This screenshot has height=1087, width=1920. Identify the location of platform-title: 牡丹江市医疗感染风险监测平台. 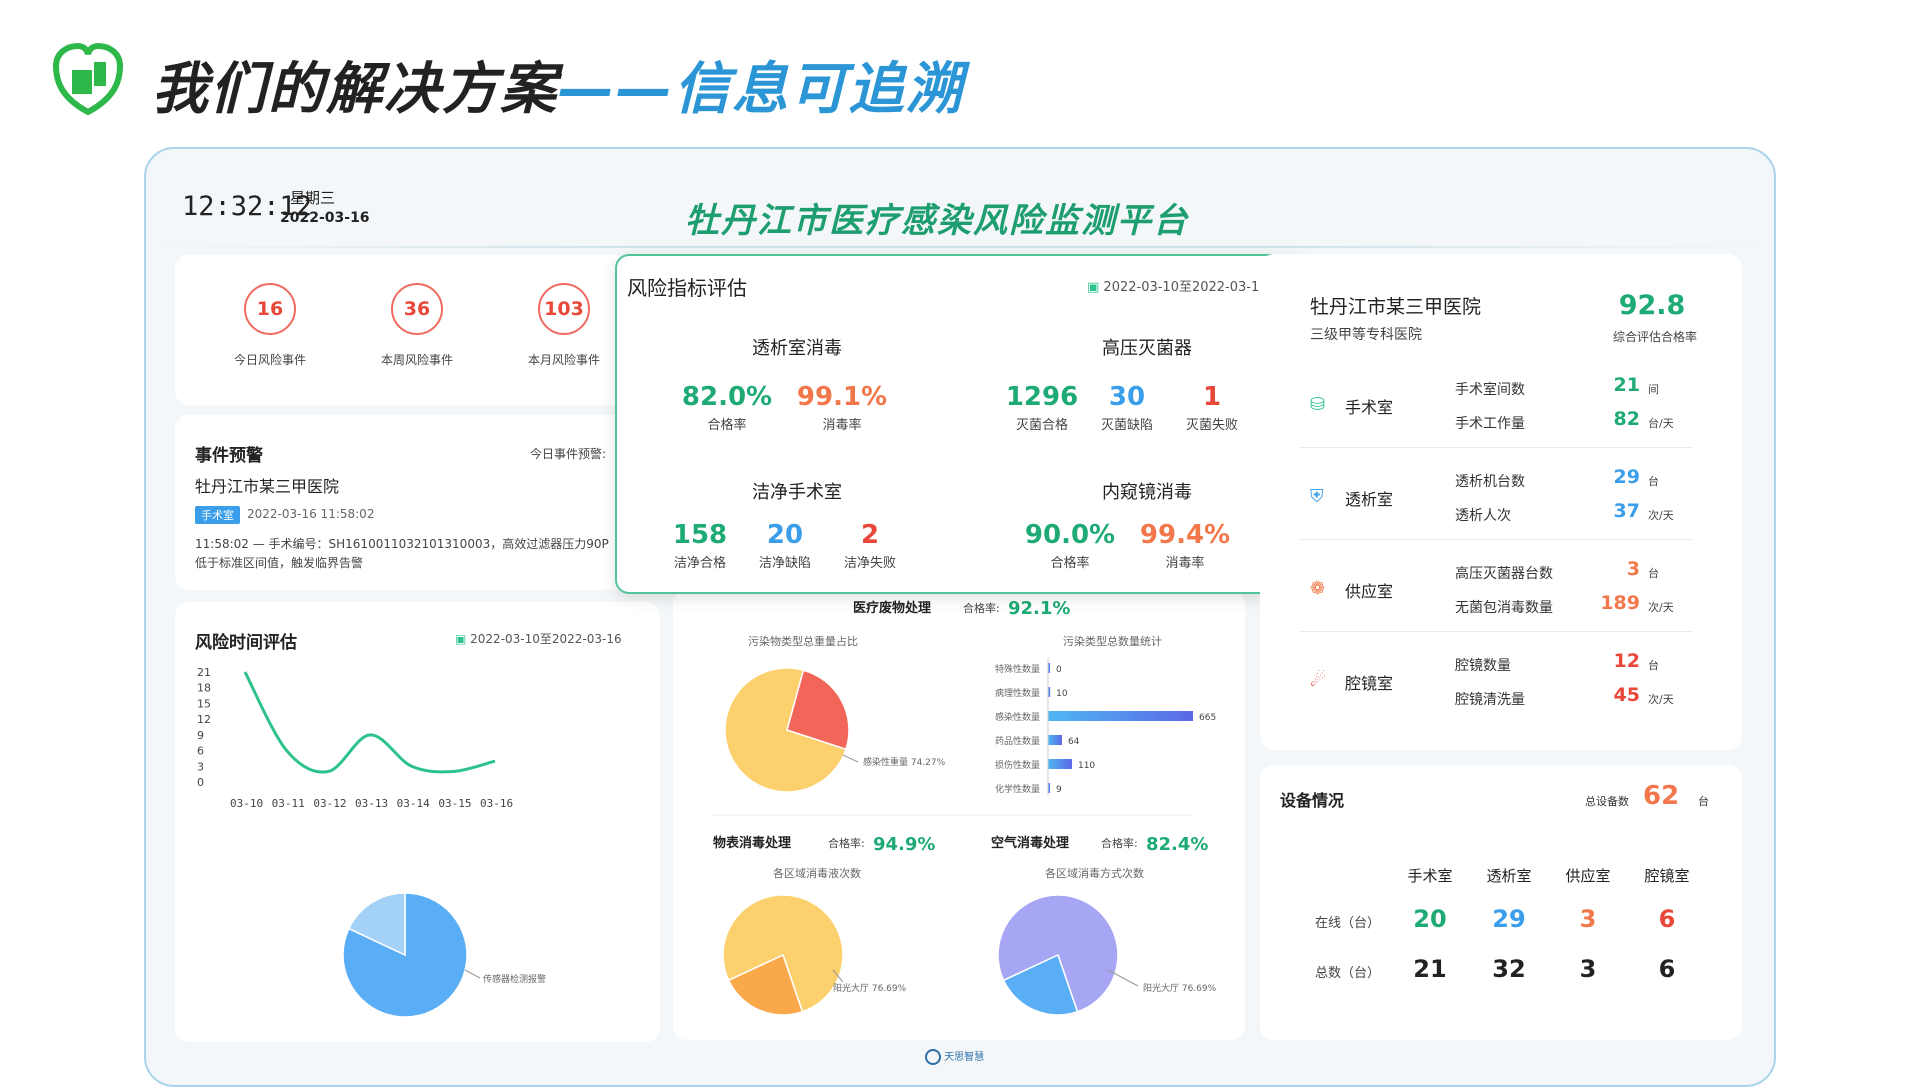
(937, 221).